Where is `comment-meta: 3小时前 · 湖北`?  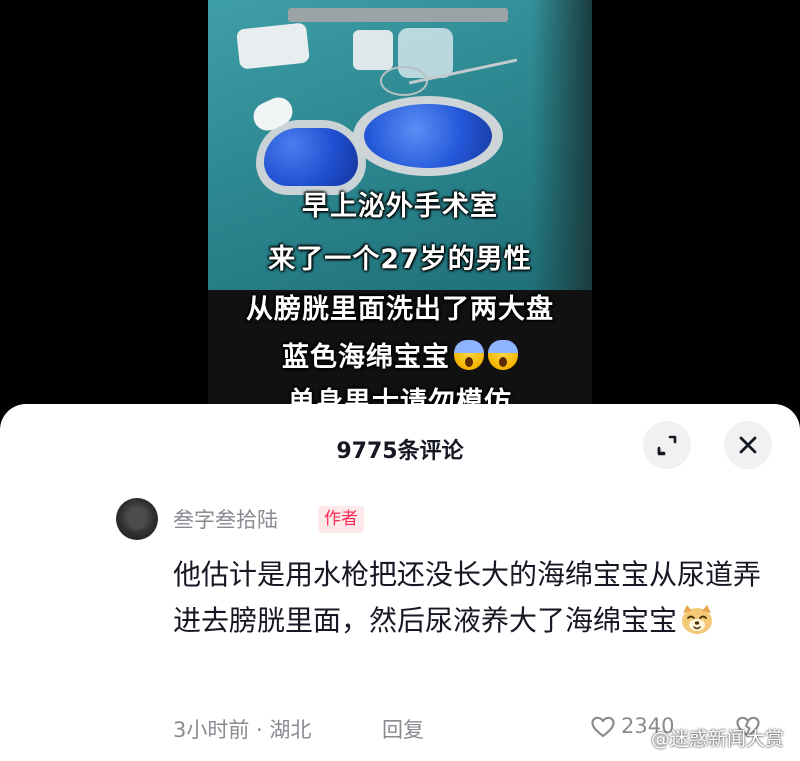 comment-meta: 3小时前 · 湖北 is located at coordinates (242, 730).